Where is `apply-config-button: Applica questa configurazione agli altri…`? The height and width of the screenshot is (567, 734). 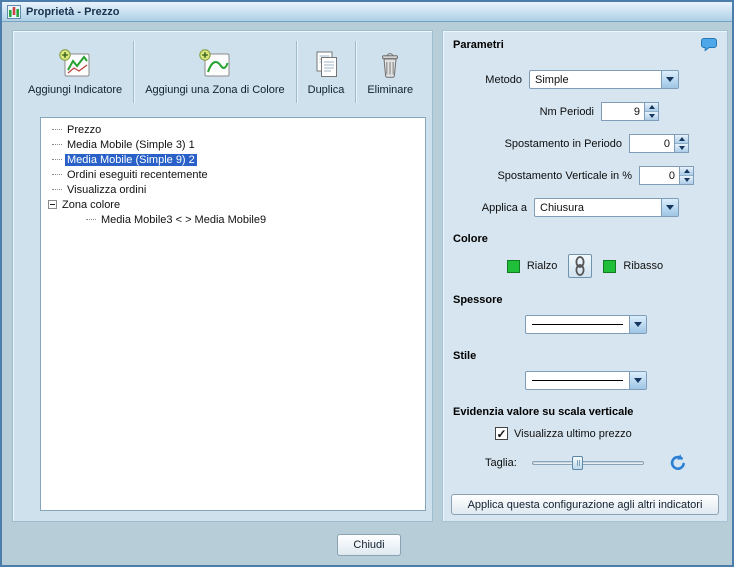 apply-config-button: Applica questa configurazione agli altri… is located at coordinates (585, 504).